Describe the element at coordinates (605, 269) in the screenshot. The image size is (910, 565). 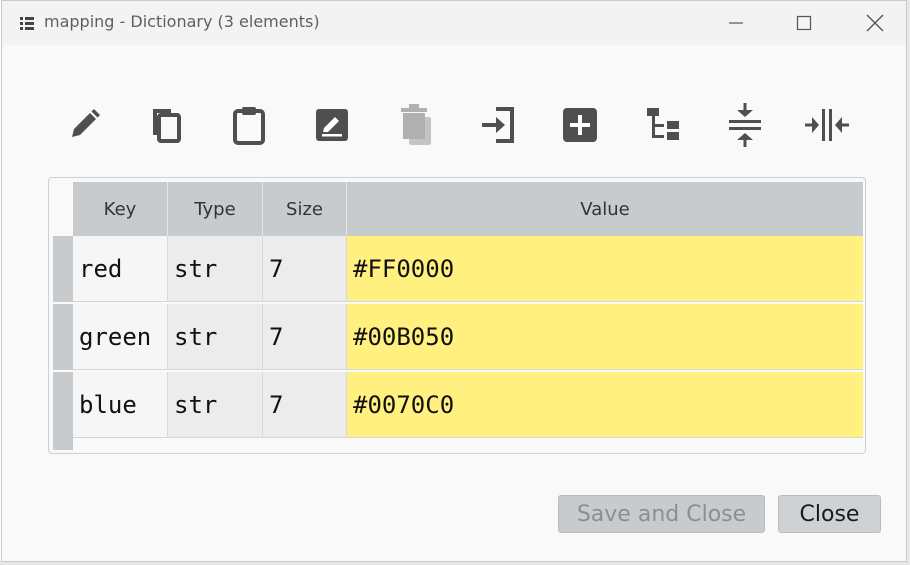
I see `table-cell-value: #FF0000` at that location.